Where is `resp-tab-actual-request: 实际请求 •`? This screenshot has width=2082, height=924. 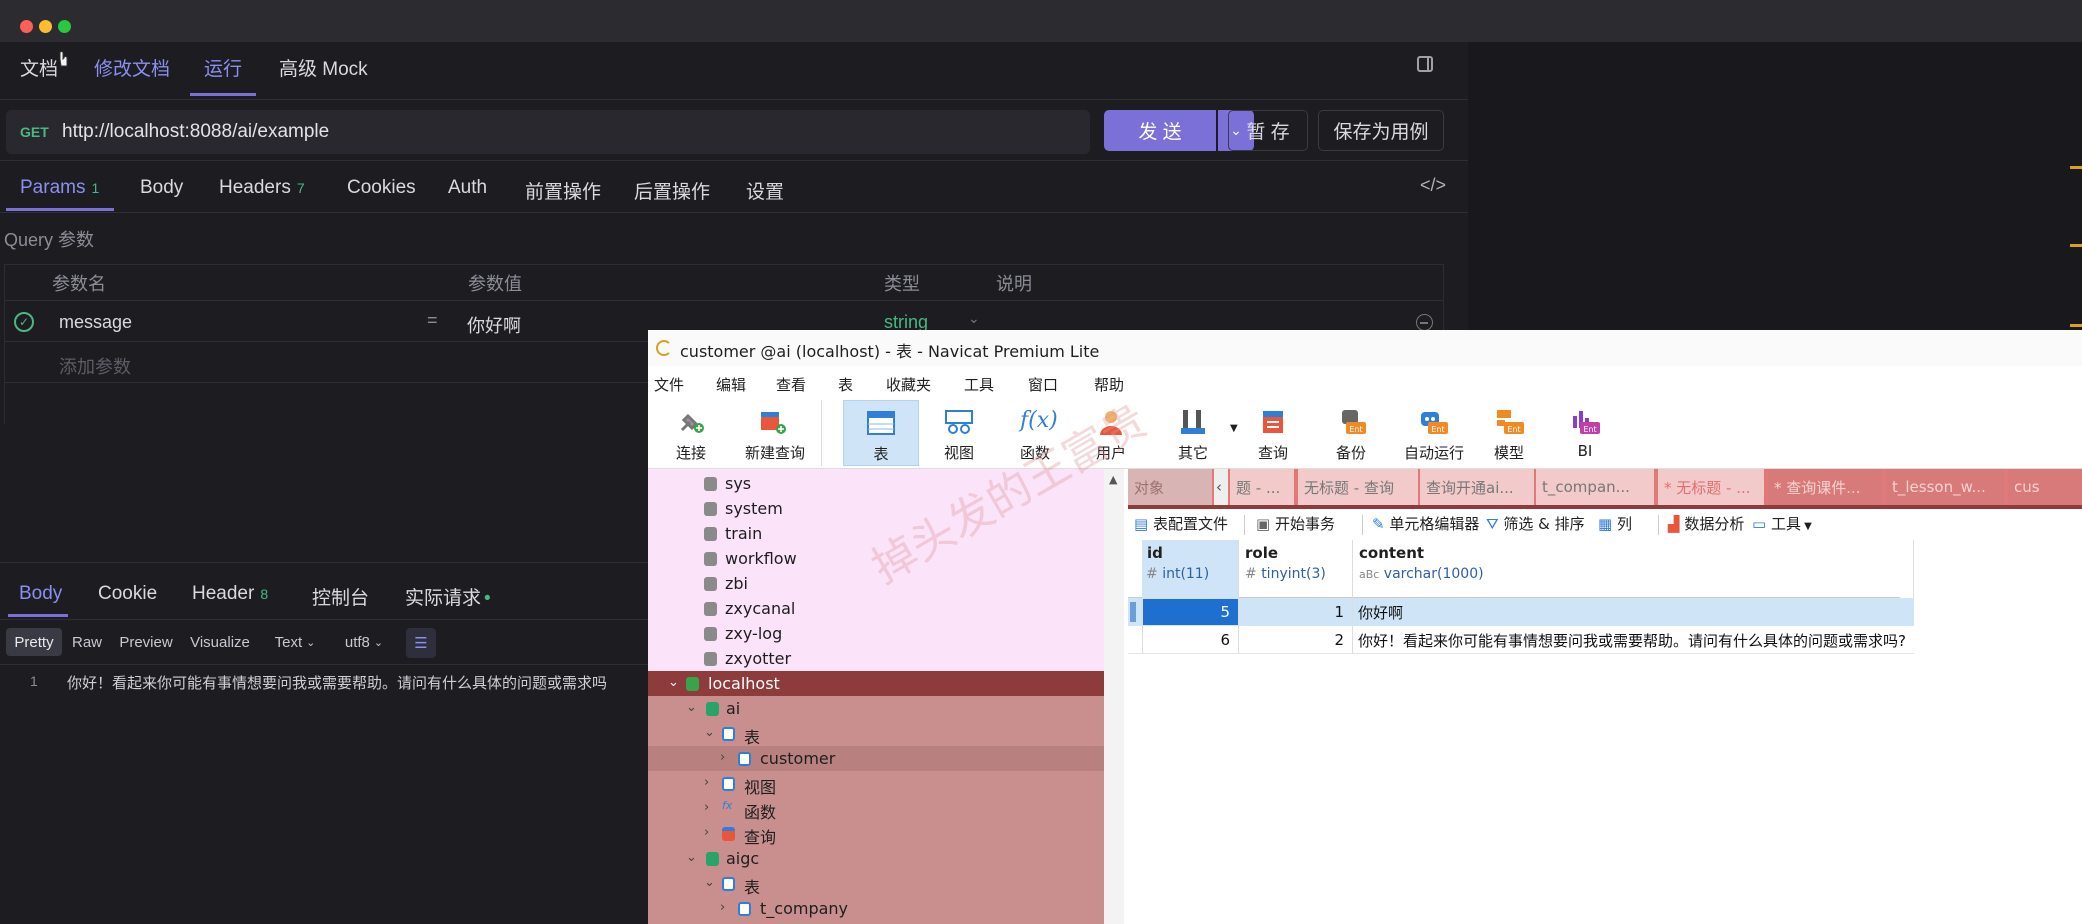
resp-tab-actual-request: 实际请求 • is located at coordinates (448, 596).